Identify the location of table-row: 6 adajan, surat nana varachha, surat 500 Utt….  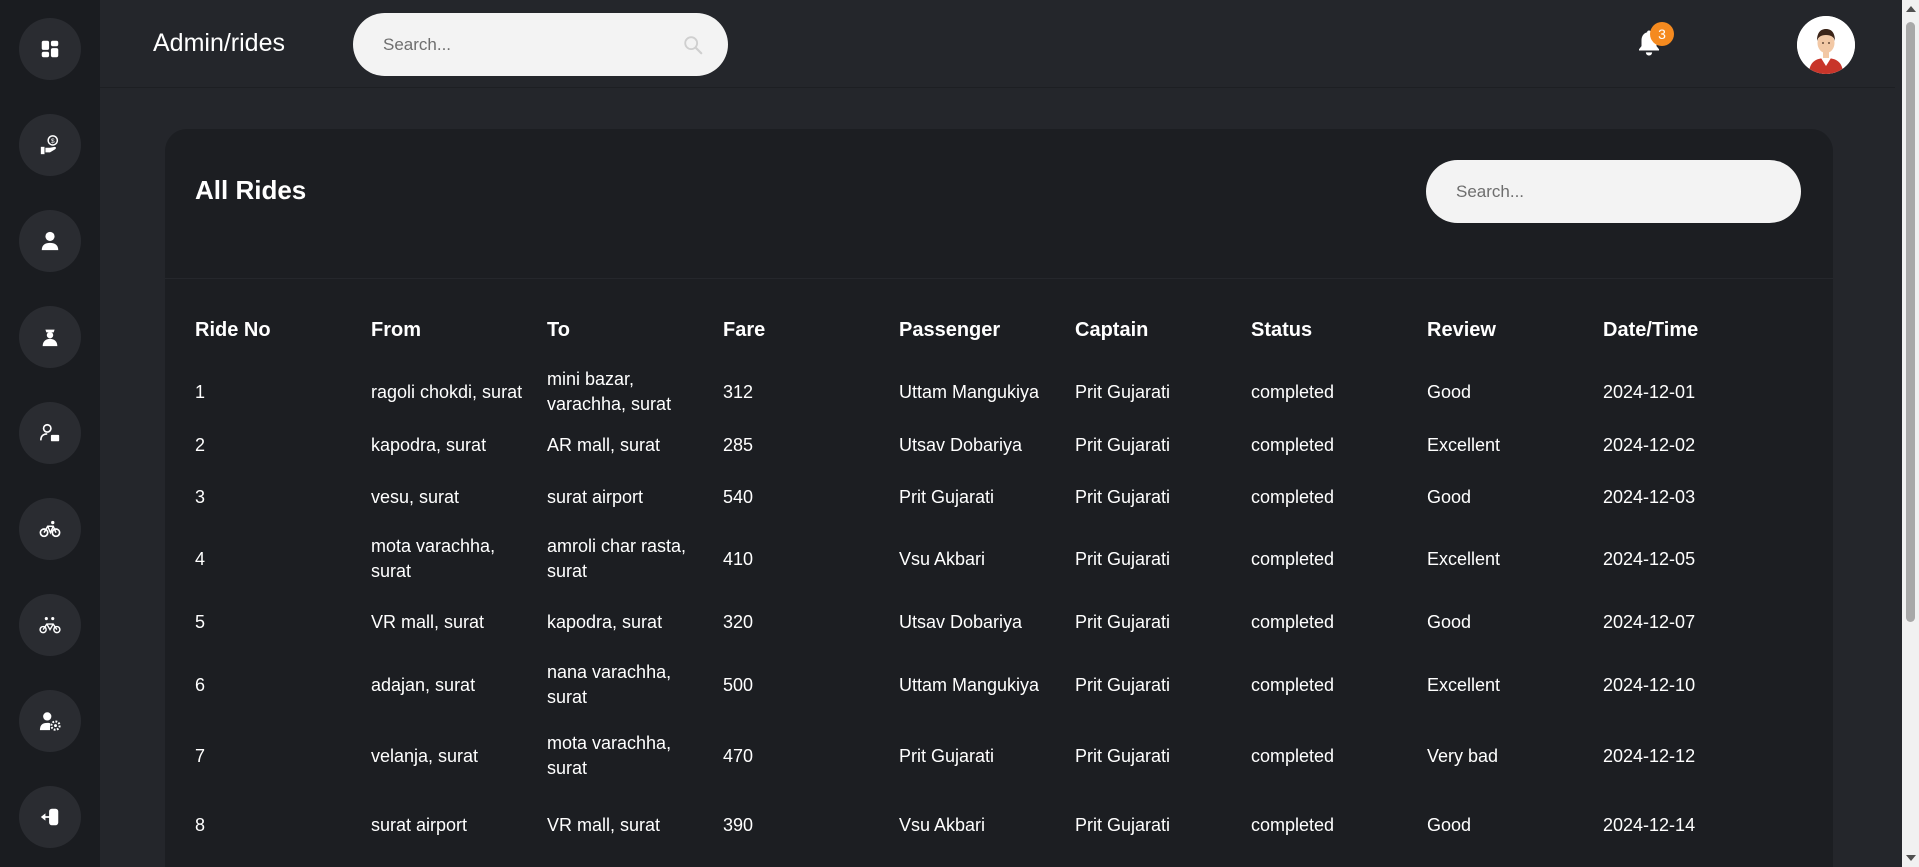
(995, 685).